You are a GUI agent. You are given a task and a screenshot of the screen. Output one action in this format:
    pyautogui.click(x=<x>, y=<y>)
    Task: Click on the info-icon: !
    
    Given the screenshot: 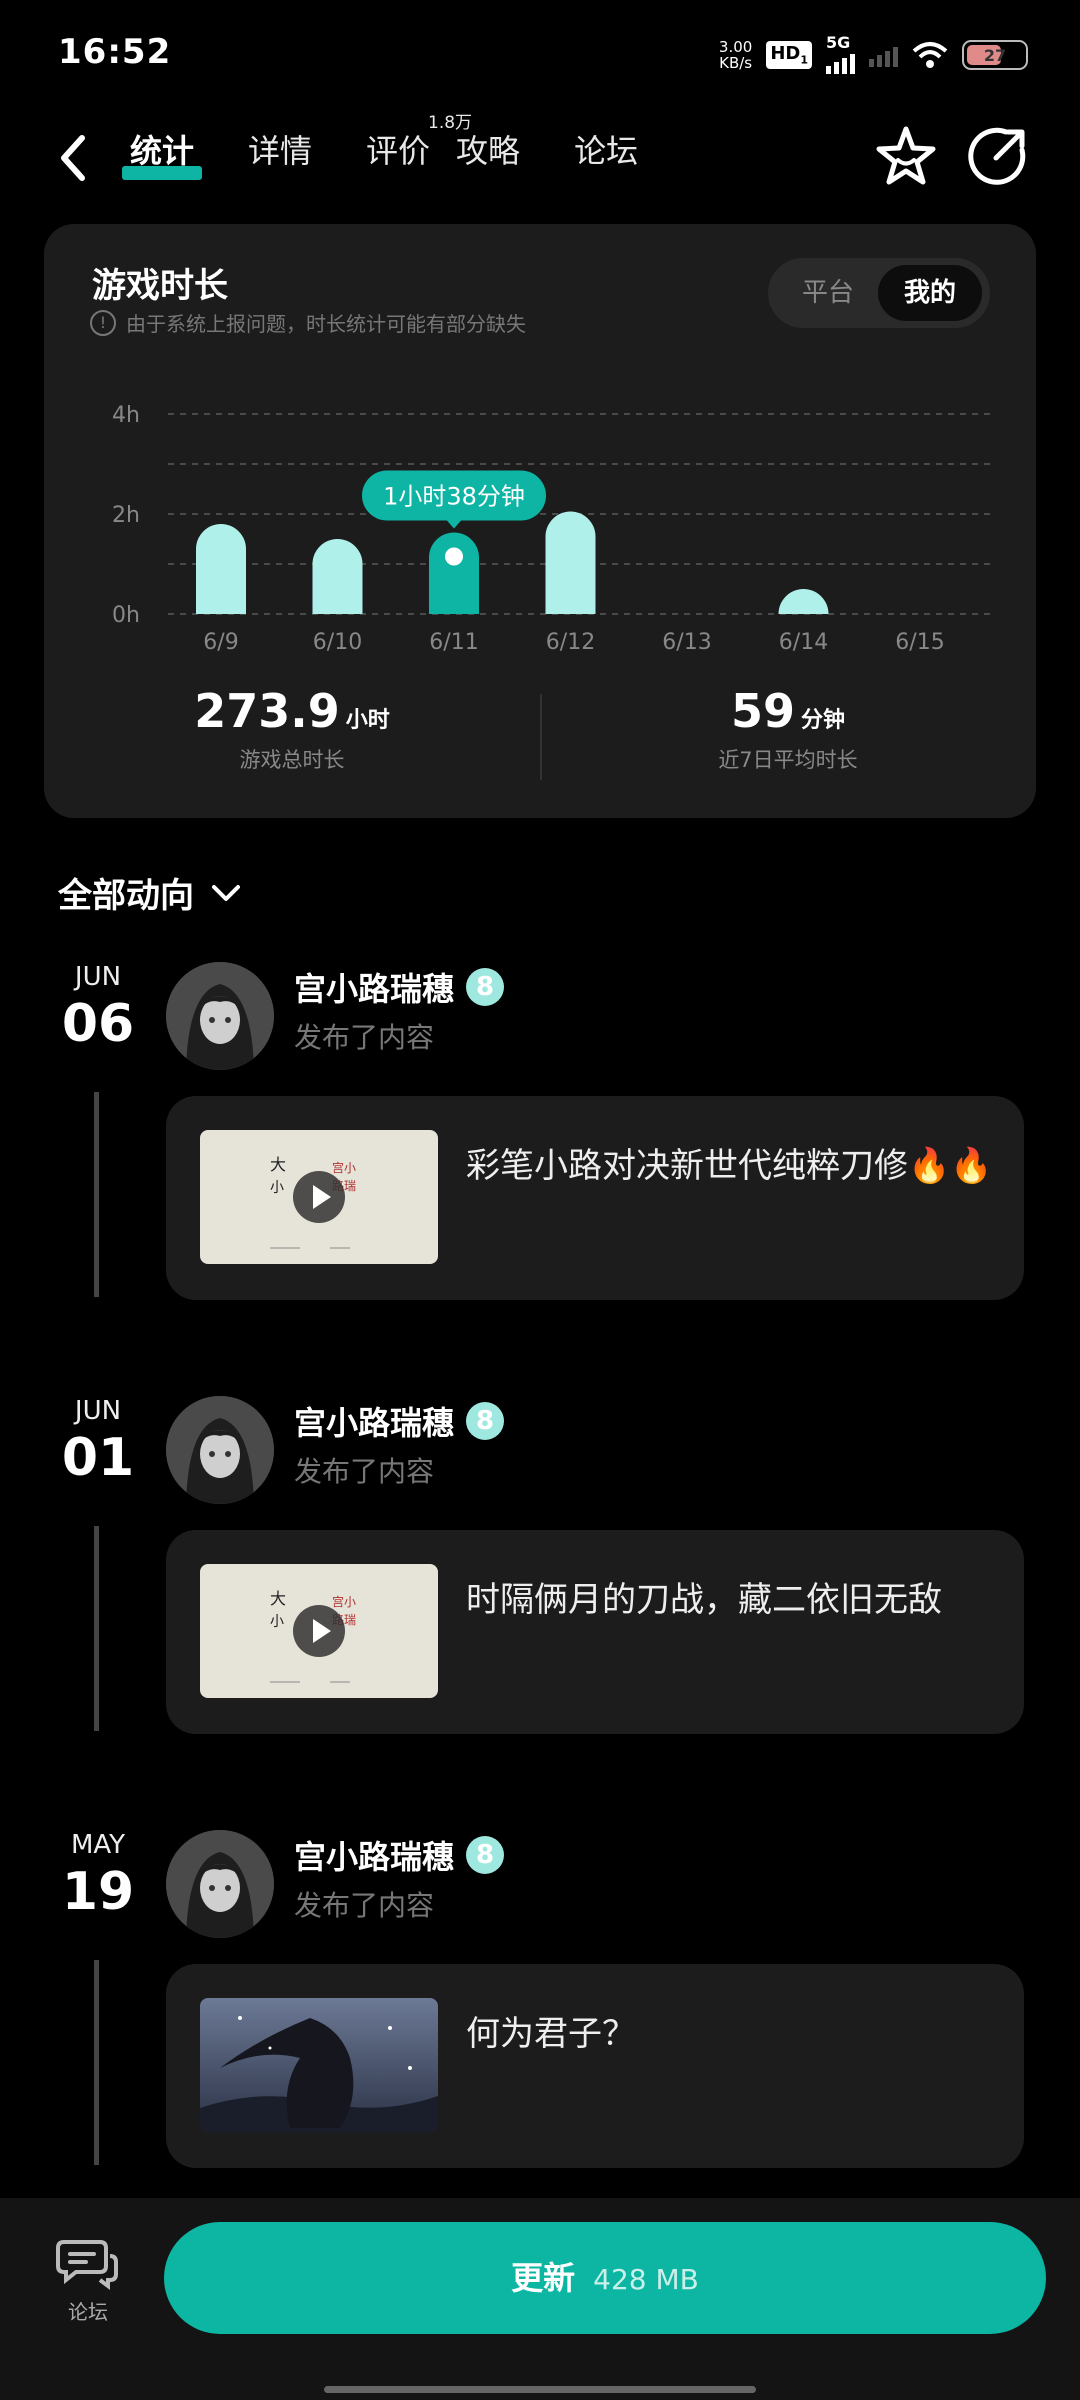 What is the action you would take?
    pyautogui.click(x=103, y=322)
    